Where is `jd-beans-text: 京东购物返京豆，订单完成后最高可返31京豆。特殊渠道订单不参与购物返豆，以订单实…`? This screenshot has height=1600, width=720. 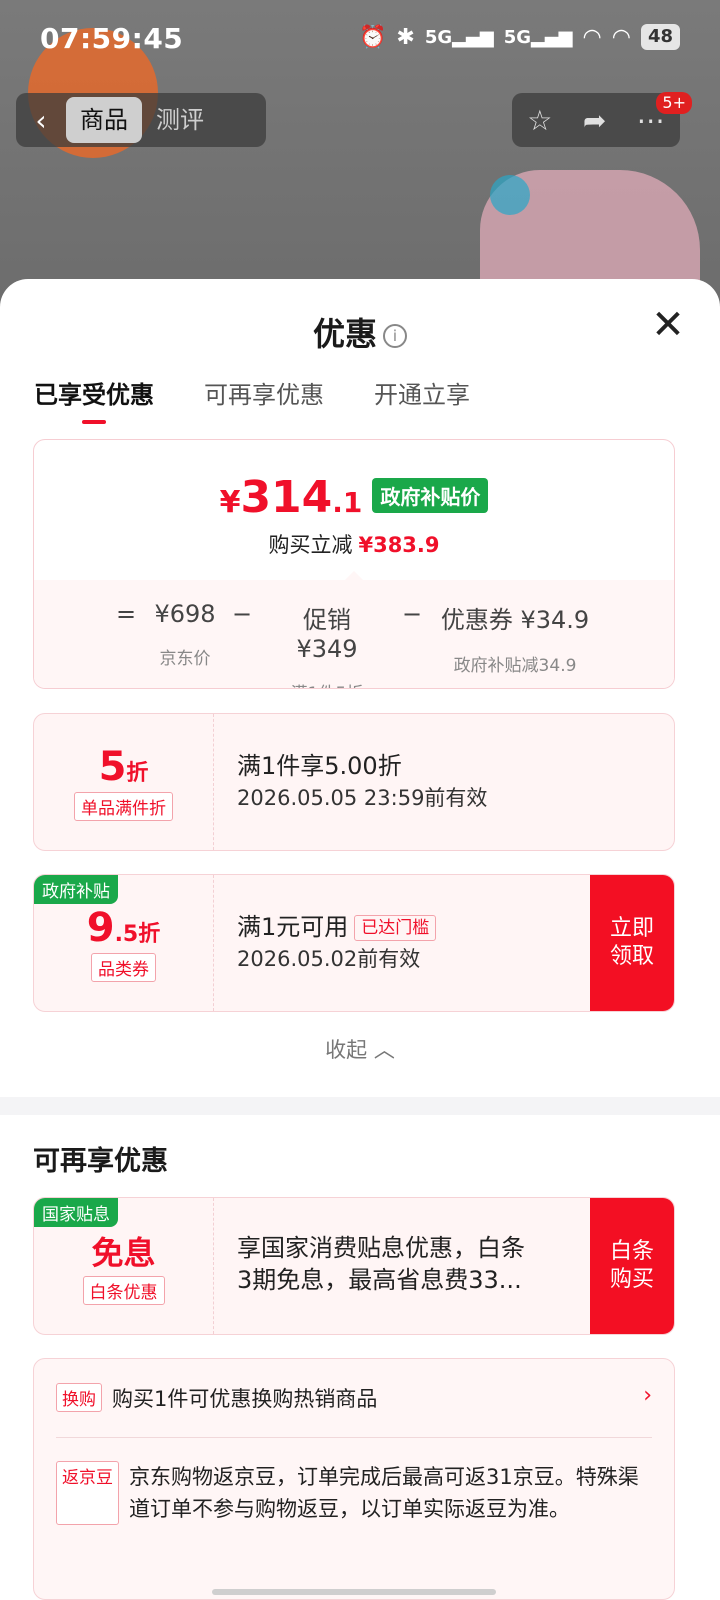 jd-beans-text: 京东购物返京豆，订单完成后最高可返31京豆。特殊渠道订单不参与购物返豆，以订单实… is located at coordinates (384, 1493).